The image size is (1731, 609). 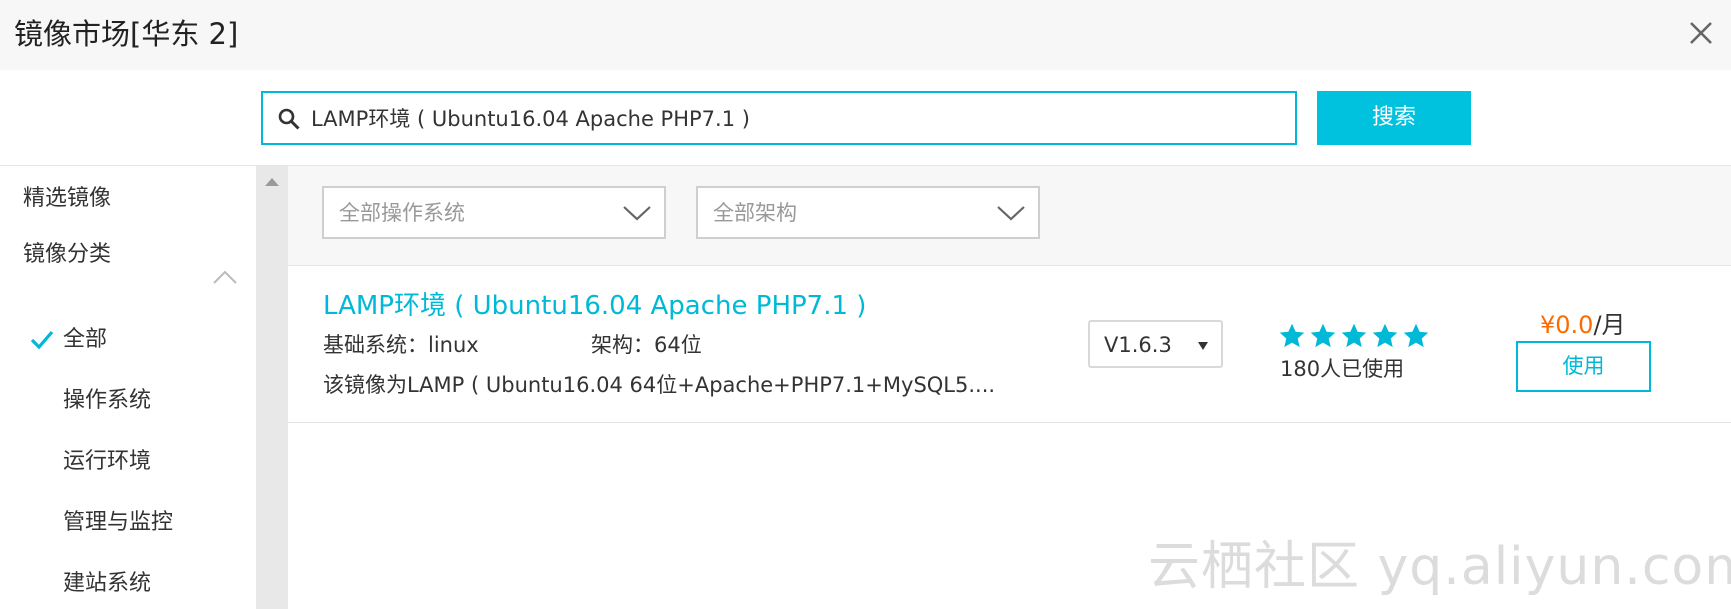 I want to click on image-title-link: LAMP环境 ( Ubuntu16.04 Apache PHP7.1 ), so click(x=594, y=306).